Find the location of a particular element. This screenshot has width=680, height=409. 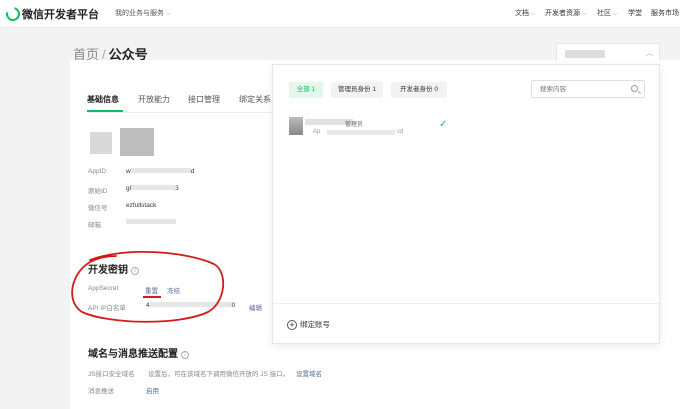

email-label: 邮箱 is located at coordinates (94, 225).